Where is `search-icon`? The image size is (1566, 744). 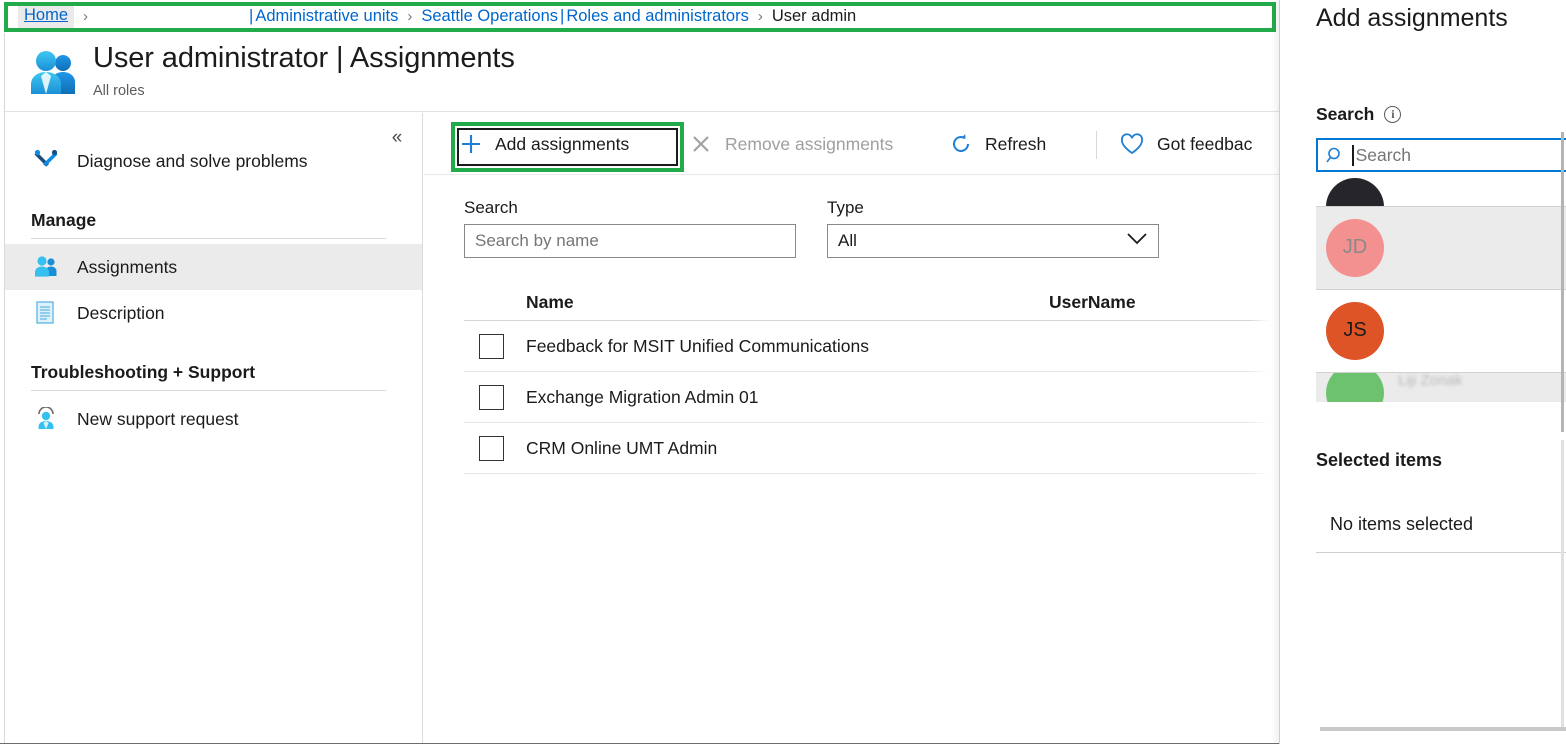
search-icon is located at coordinates (1335, 155).